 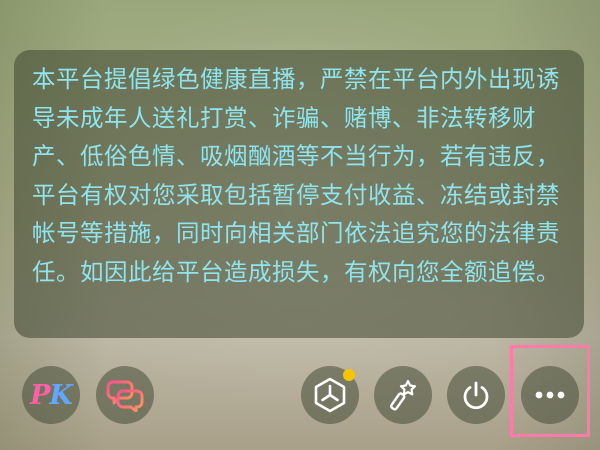 I want to click on magic-wand-icon, so click(x=403, y=395).